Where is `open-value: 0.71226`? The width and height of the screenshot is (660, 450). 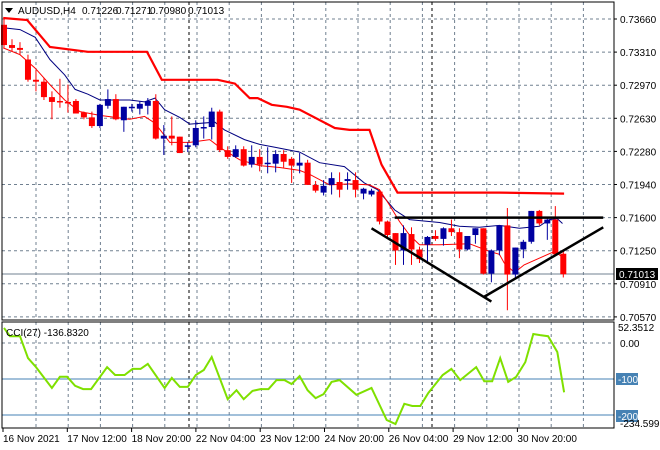
open-value: 0.71226 is located at coordinates (100, 11).